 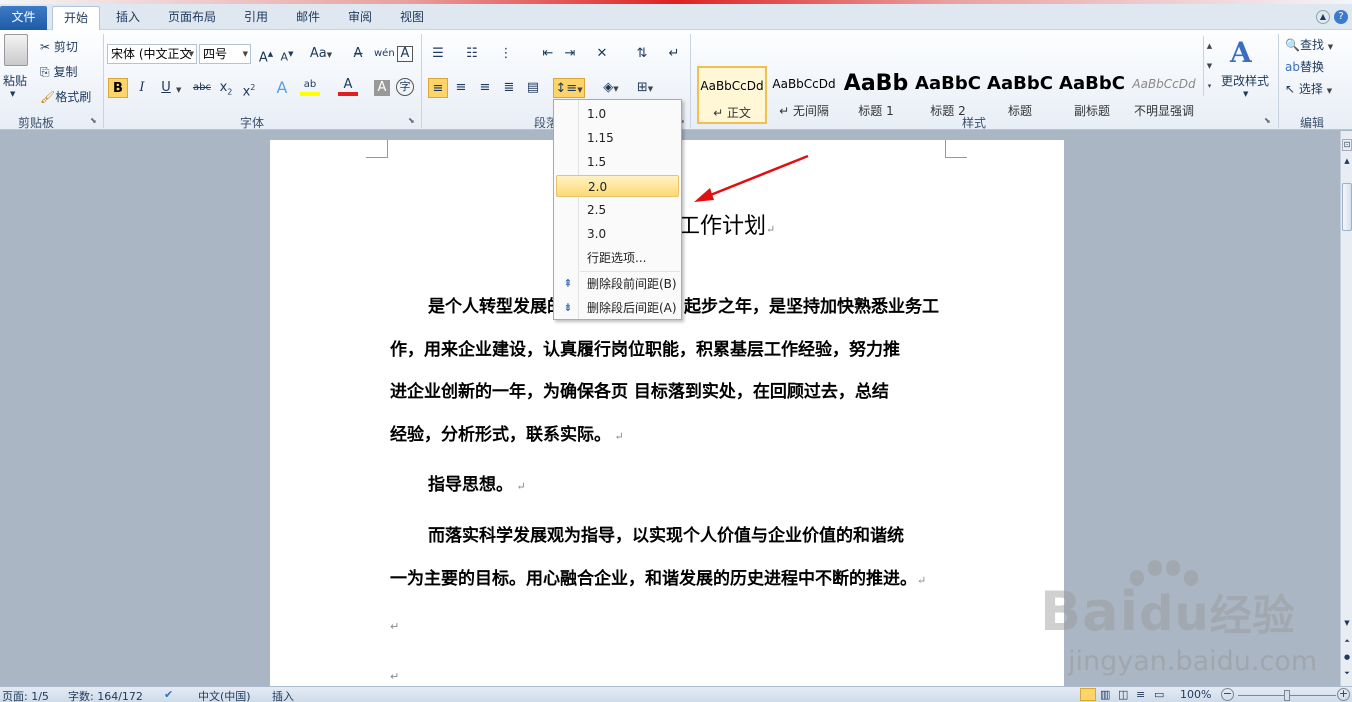 I want to click on style-title: AaBbC 标题, so click(x=1020, y=95).